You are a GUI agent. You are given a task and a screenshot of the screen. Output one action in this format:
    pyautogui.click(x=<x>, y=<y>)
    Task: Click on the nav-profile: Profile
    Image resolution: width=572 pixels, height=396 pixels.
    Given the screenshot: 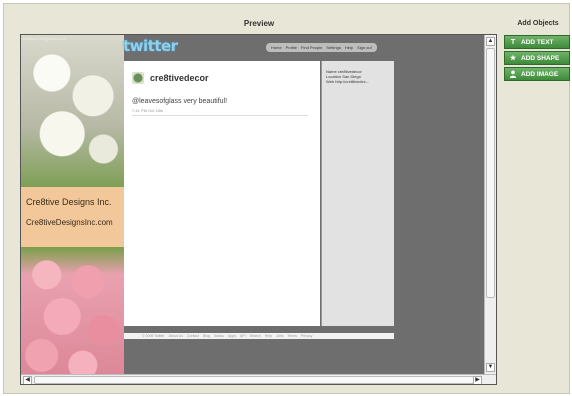 What is the action you would take?
    pyautogui.click(x=291, y=47)
    